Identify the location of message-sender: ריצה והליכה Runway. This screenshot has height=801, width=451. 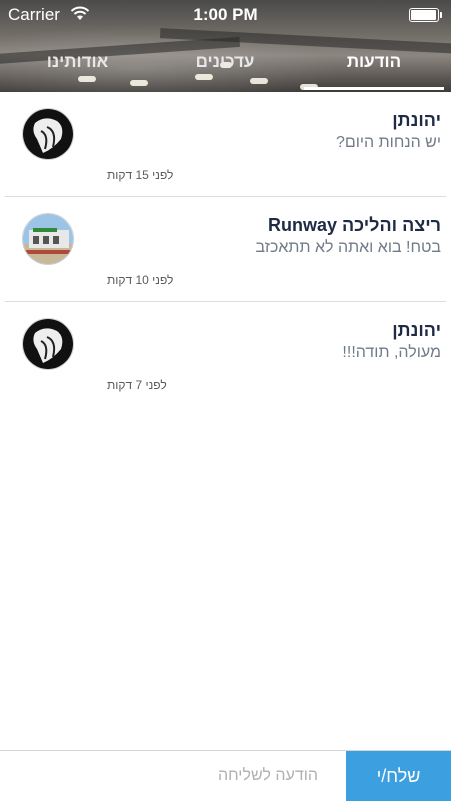
(354, 225).